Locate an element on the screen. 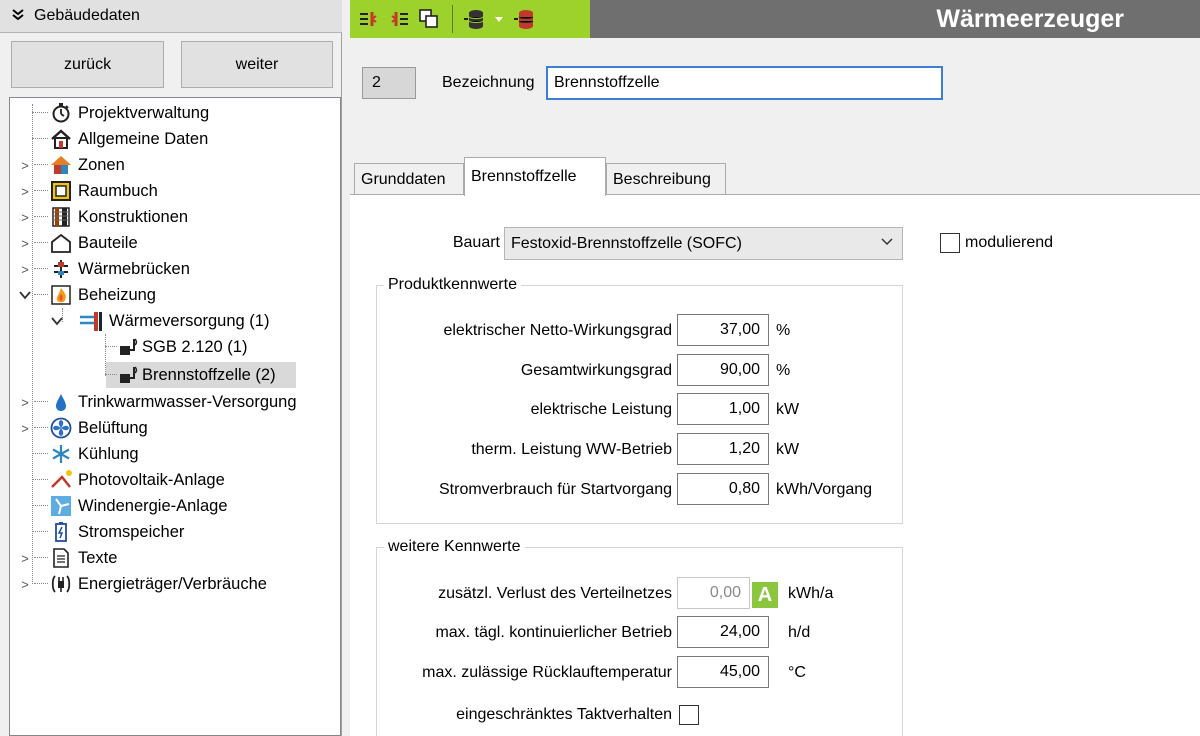 This screenshot has width=1200, height=736. tree-item-photovoltaik: Photovoltaik-Anlage is located at coordinates (175, 480).